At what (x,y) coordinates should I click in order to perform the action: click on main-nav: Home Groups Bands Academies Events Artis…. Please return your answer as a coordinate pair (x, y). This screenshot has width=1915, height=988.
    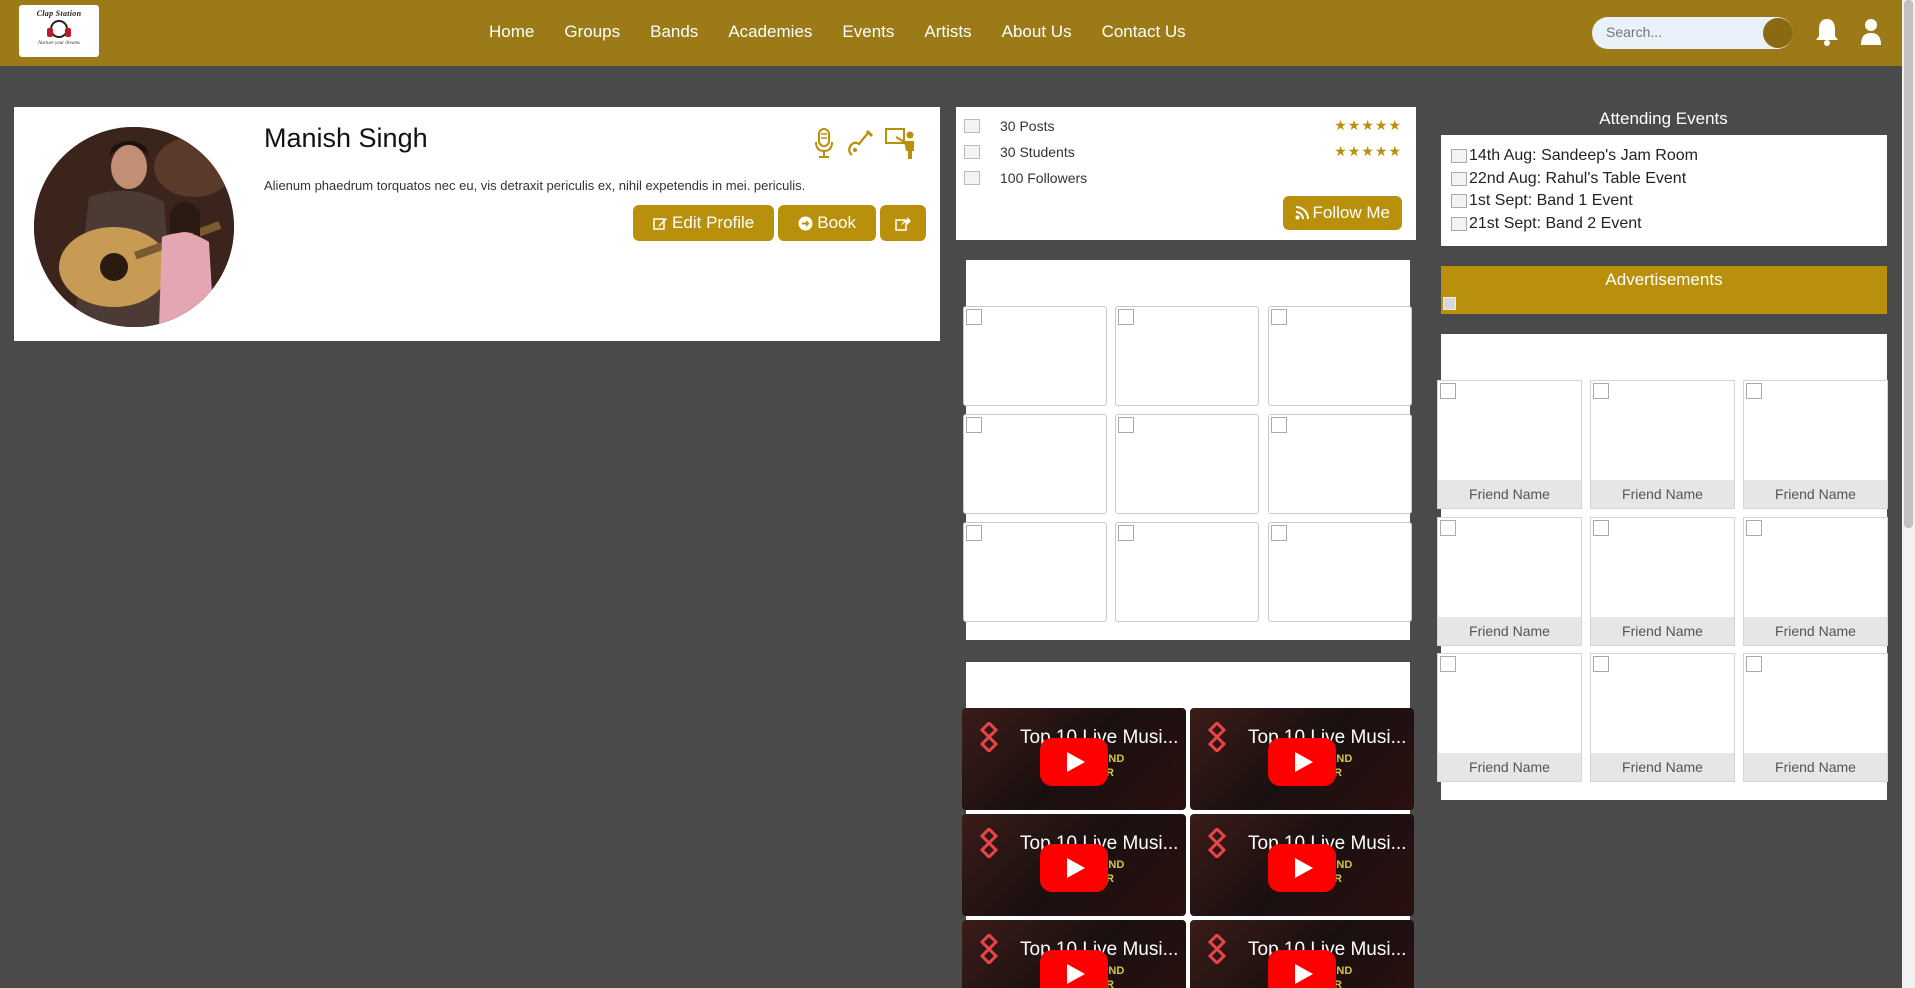
    Looking at the image, I should click on (852, 32).